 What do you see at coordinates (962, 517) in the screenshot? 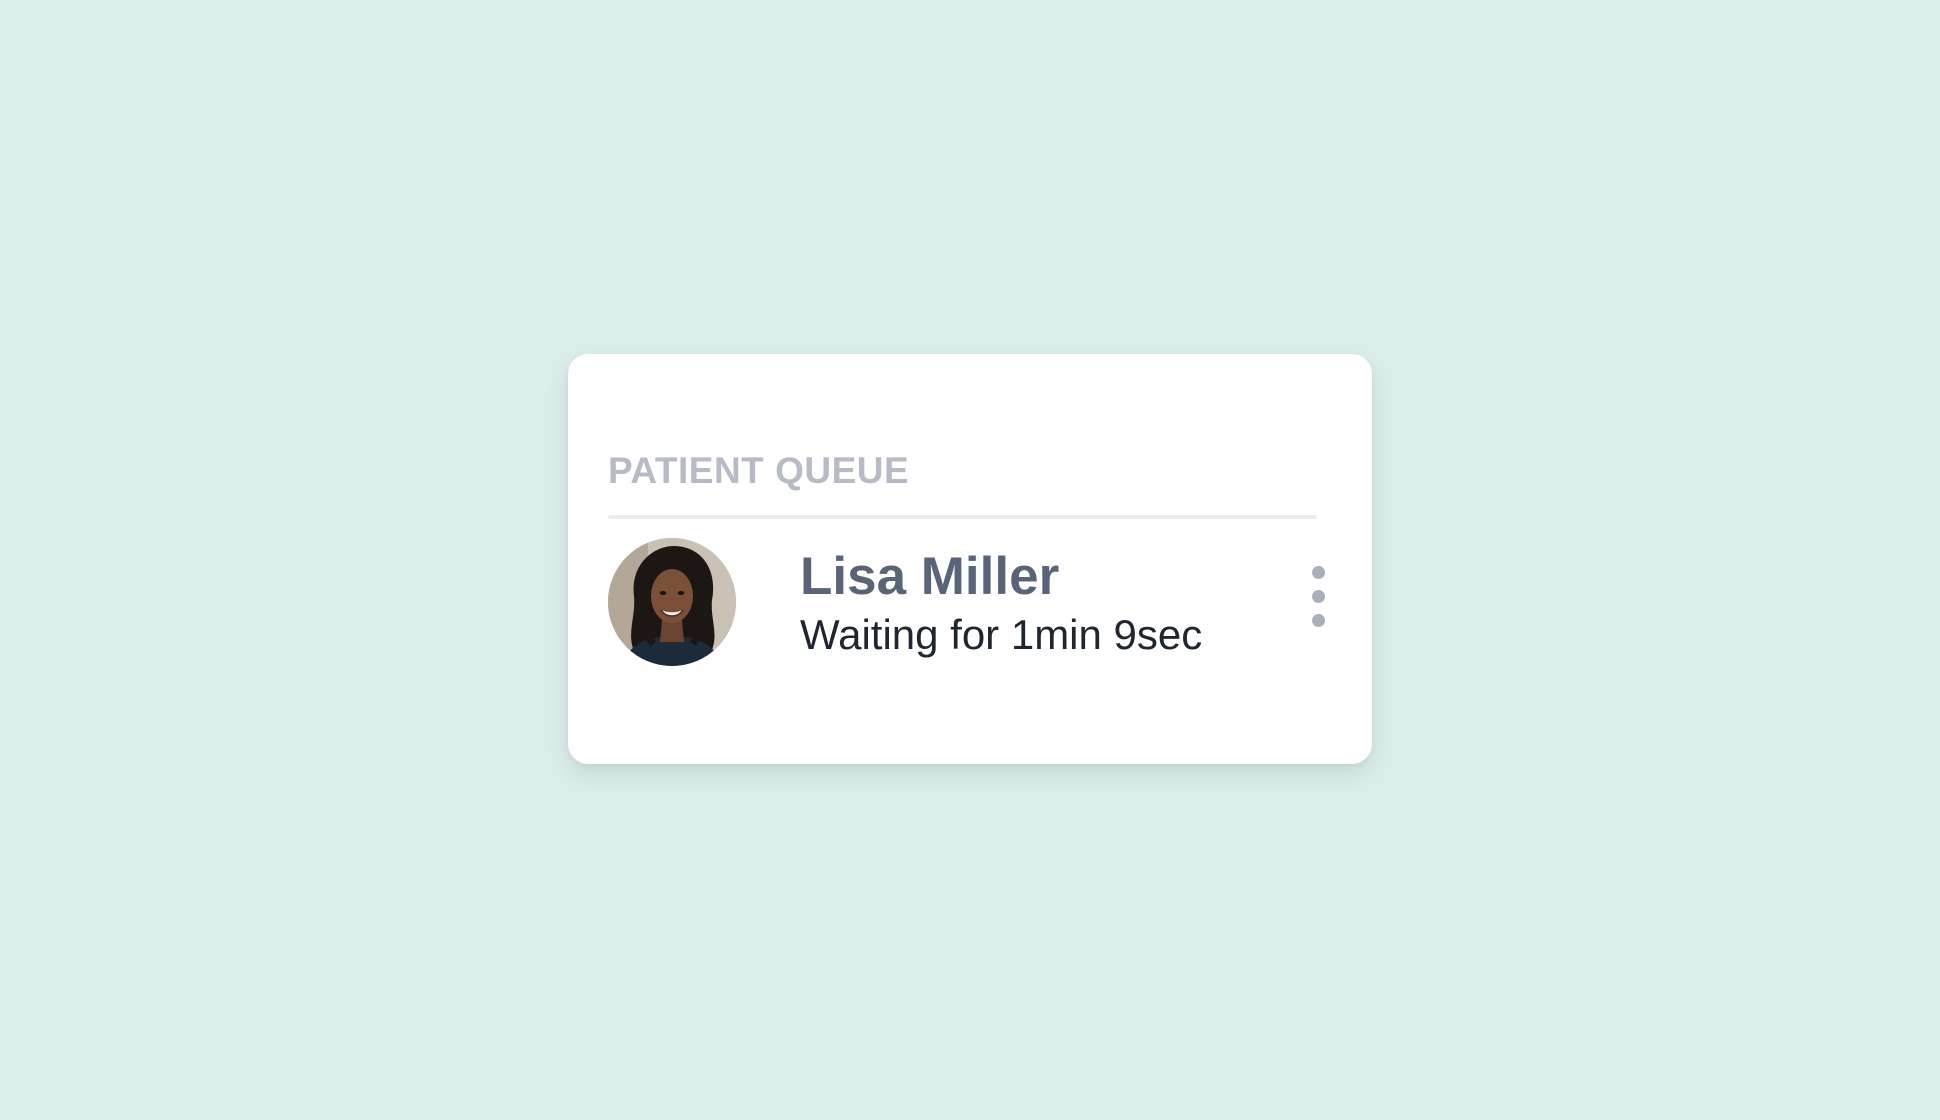
I see `divider` at bounding box center [962, 517].